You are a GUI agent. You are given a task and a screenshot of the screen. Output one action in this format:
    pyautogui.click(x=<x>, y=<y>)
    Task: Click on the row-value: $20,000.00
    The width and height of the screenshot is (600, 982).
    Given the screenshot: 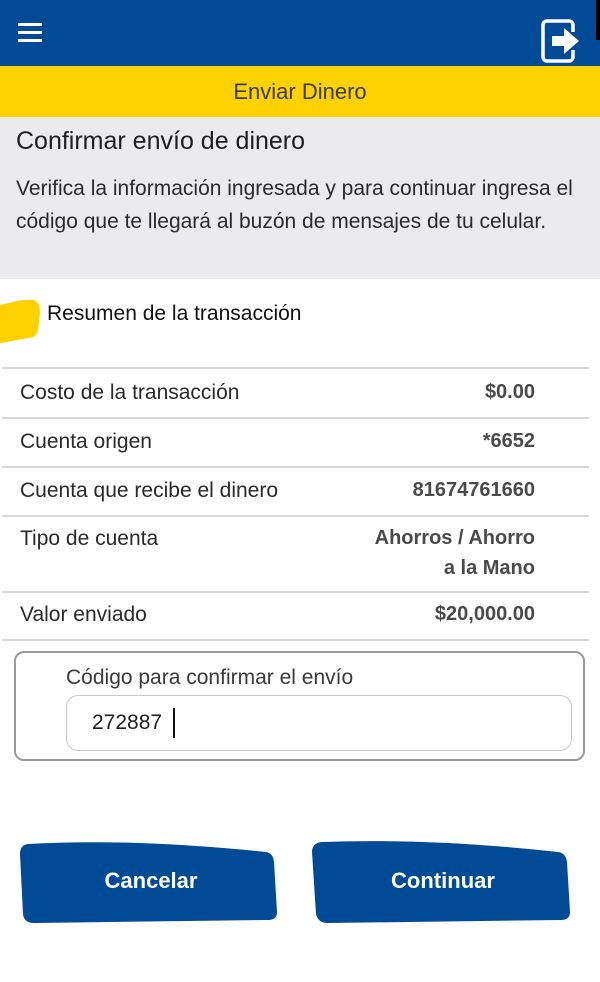 What is the action you would take?
    pyautogui.click(x=484, y=614)
    